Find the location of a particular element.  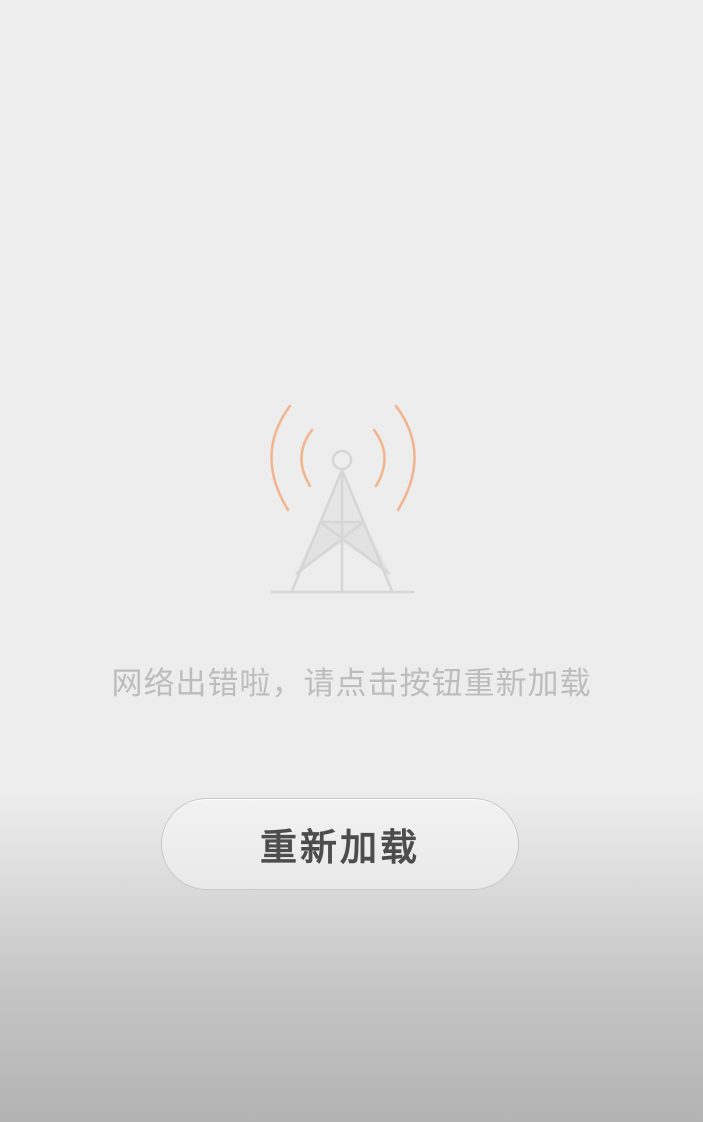

reload-button: 重新加载 is located at coordinates (340, 844).